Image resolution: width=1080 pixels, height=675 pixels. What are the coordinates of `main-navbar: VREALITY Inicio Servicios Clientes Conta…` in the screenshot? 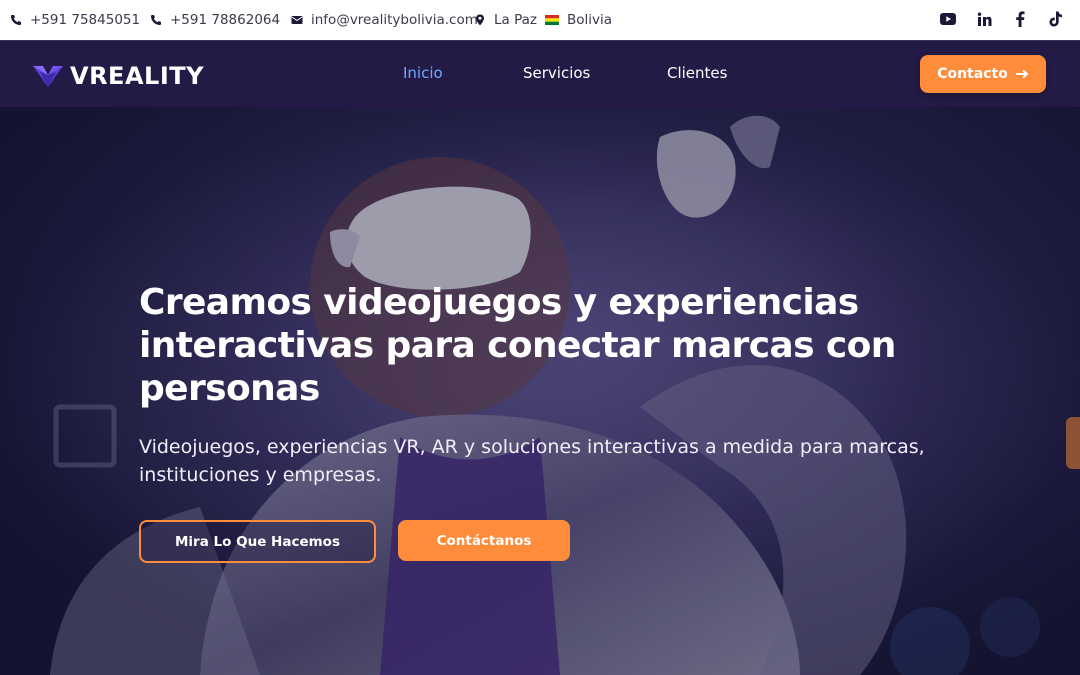 It's located at (540, 73).